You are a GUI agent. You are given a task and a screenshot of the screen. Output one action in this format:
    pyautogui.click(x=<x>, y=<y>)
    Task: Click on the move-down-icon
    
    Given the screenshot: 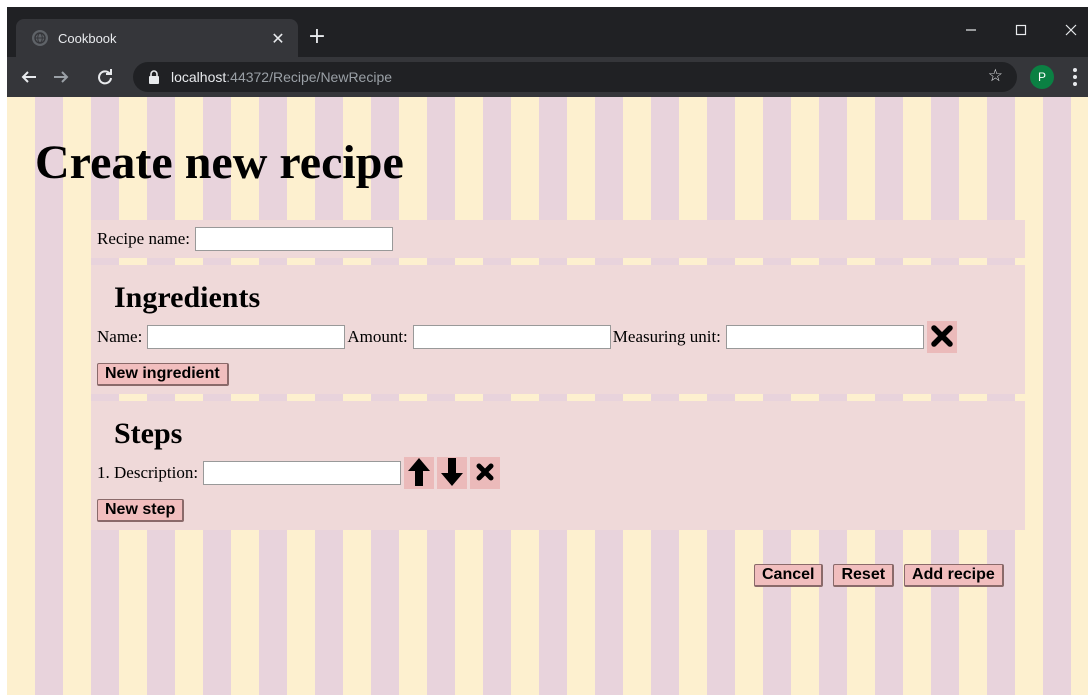 What is the action you would take?
    pyautogui.click(x=452, y=473)
    